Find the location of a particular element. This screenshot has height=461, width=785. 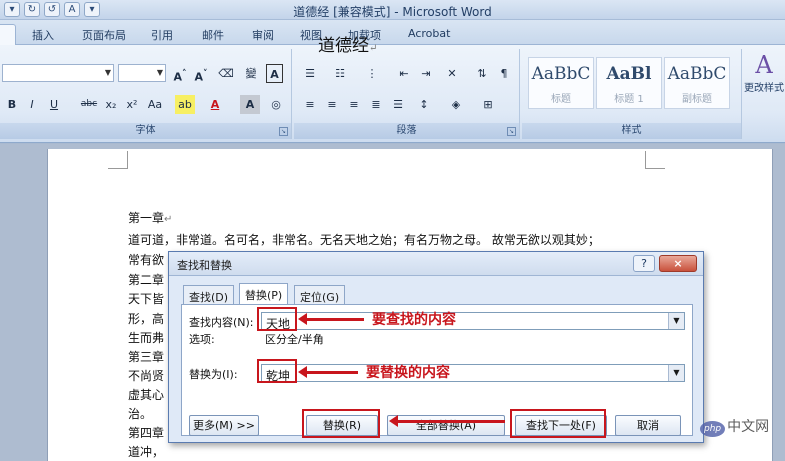

paragraph-dialog-launcher-icon: ↘ is located at coordinates (511, 131).